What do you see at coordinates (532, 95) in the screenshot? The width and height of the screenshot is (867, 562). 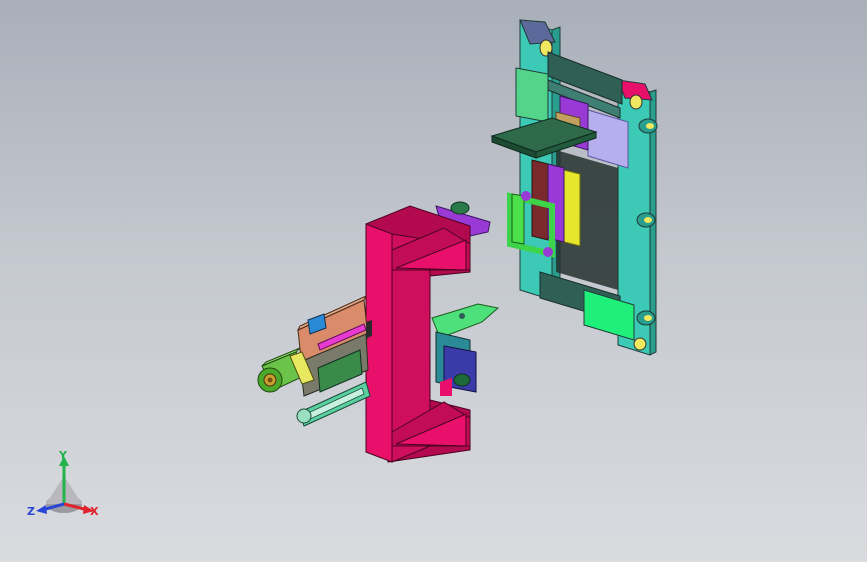 I see `frame-green-plate-upper` at bounding box center [532, 95].